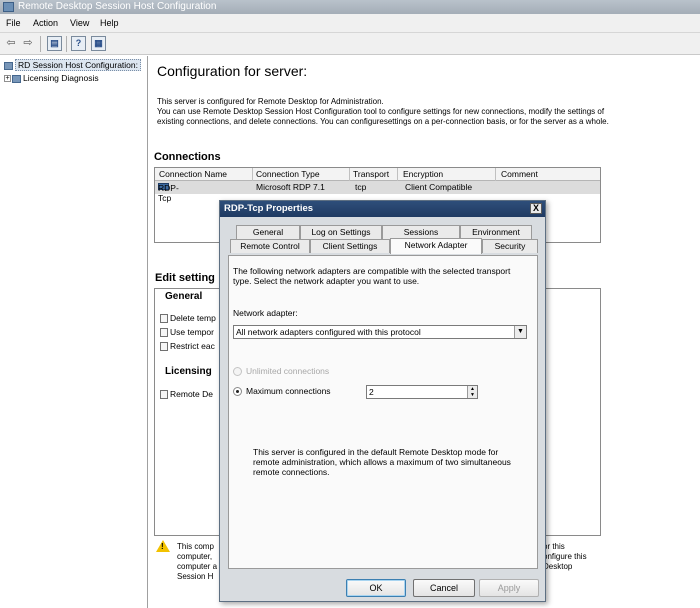  I want to click on general-heading: General, so click(184, 296).